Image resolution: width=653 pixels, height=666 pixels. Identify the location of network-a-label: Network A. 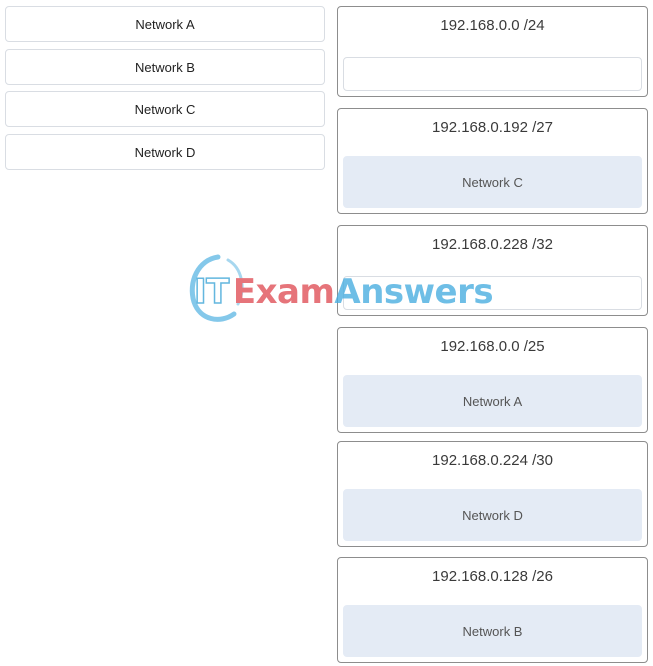
(165, 24).